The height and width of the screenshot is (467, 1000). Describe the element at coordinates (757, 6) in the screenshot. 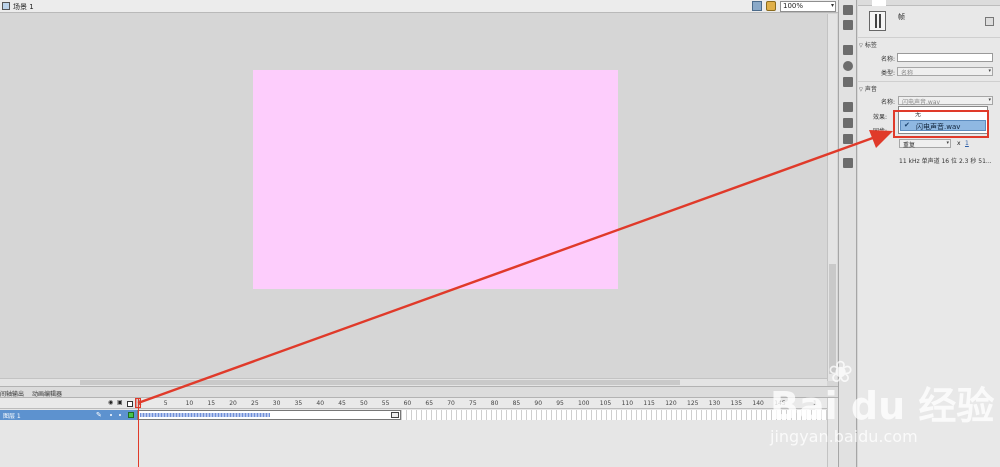

I see `edit-symbols-icon` at that location.